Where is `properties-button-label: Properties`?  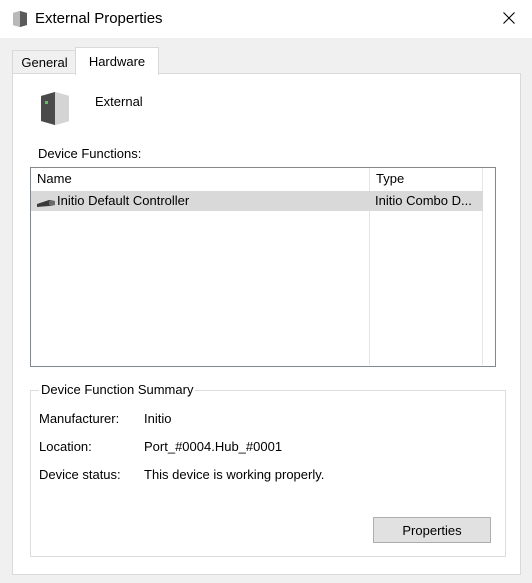 properties-button-label: Properties is located at coordinates (432, 530).